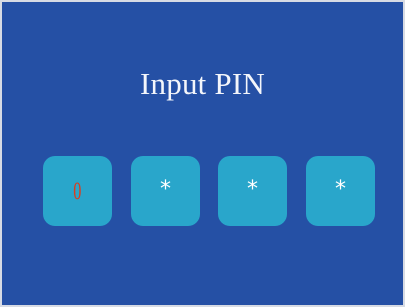 This screenshot has height=307, width=405. Describe the element at coordinates (202, 83) in the screenshot. I see `page-title: Input PIN` at that location.